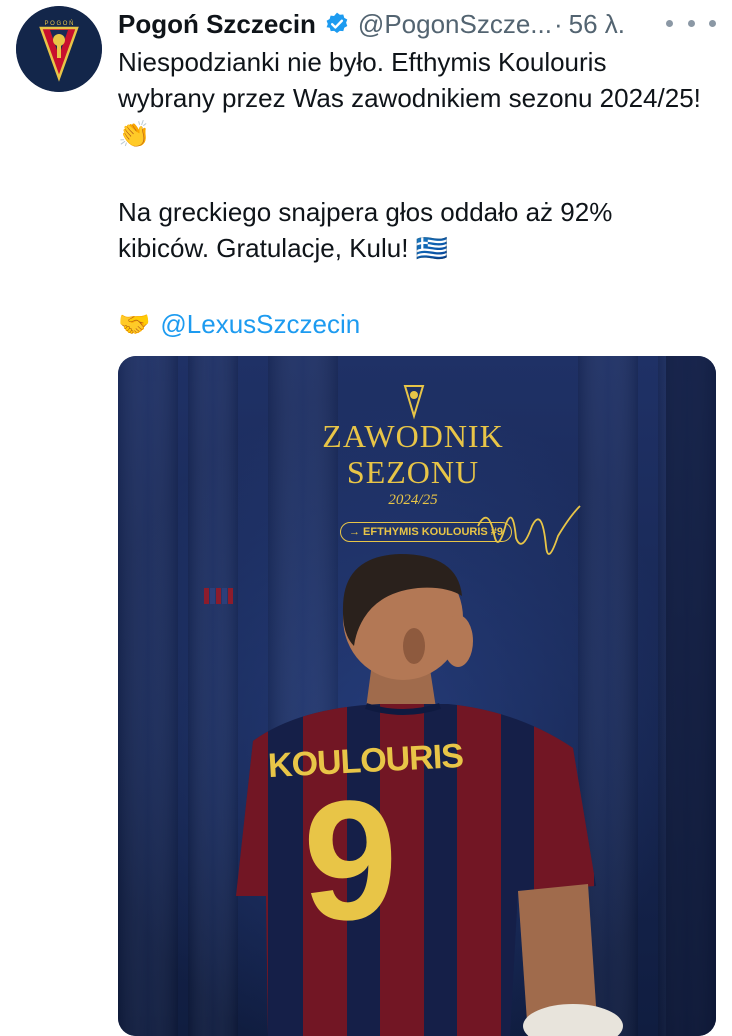 The height and width of the screenshot is (1036, 732). I want to click on display-name: Pogoń Szczecin, so click(217, 24).